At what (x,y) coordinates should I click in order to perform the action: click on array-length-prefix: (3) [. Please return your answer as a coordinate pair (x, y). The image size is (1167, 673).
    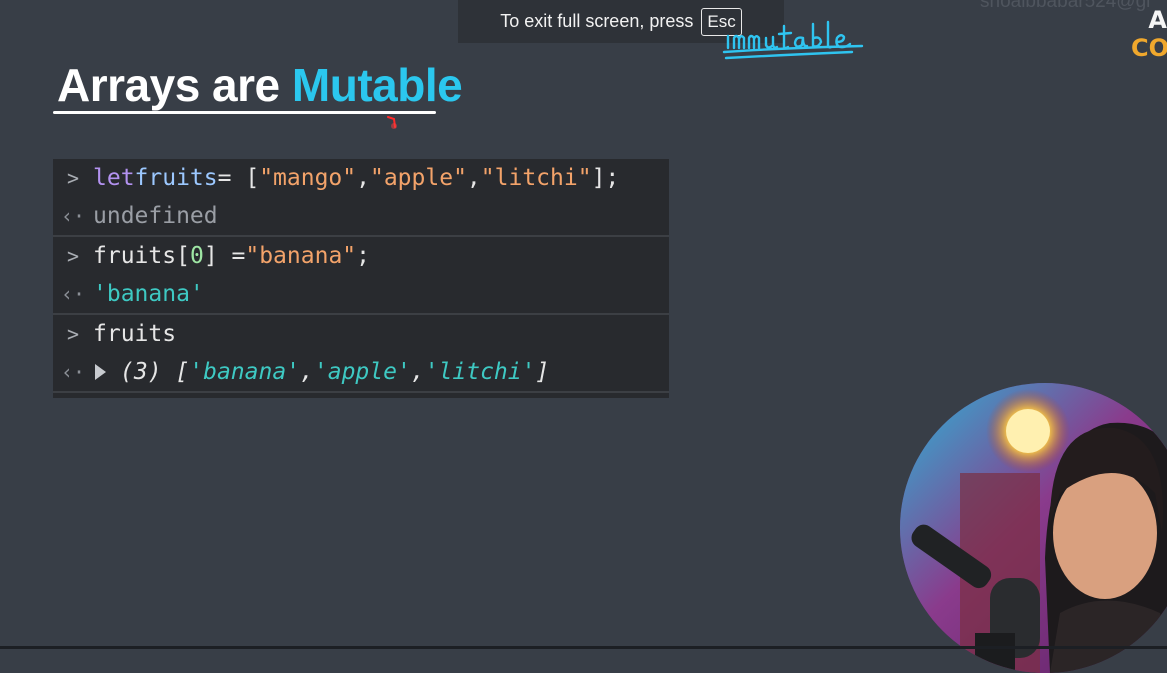
    Looking at the image, I should click on (155, 372).